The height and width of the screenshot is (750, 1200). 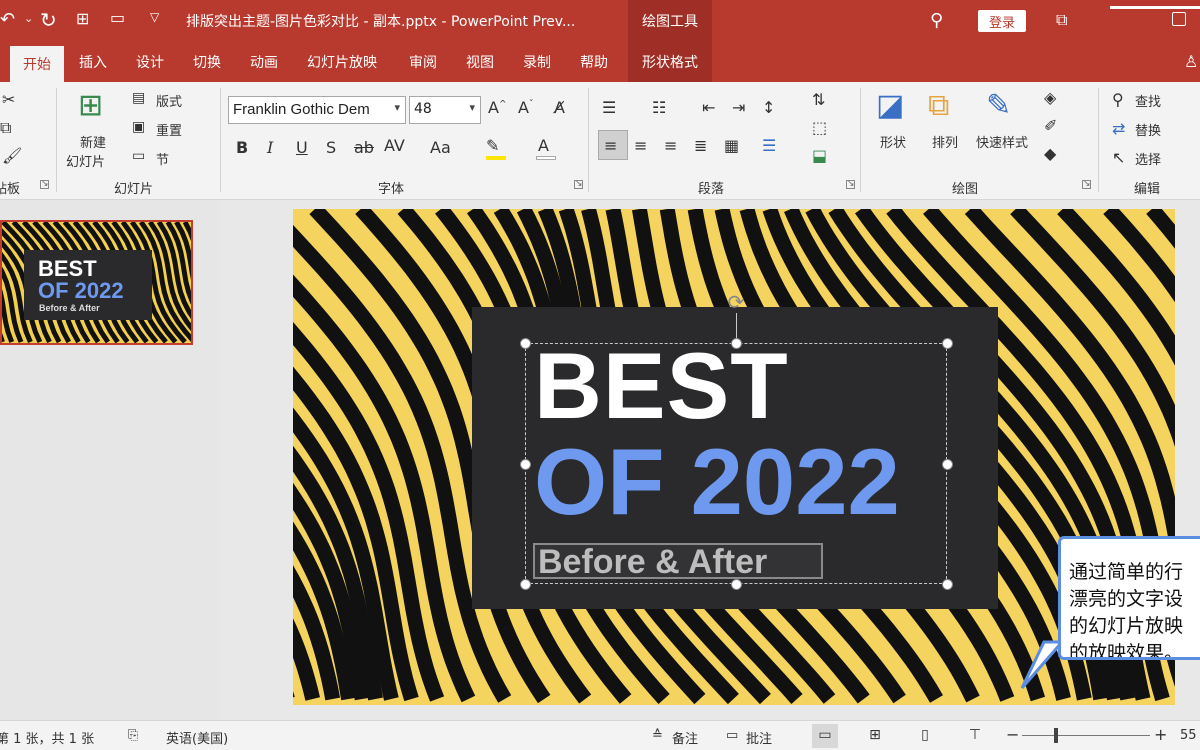 What do you see at coordinates (659, 107) in the screenshot?
I see `numbering-icon: ☷` at bounding box center [659, 107].